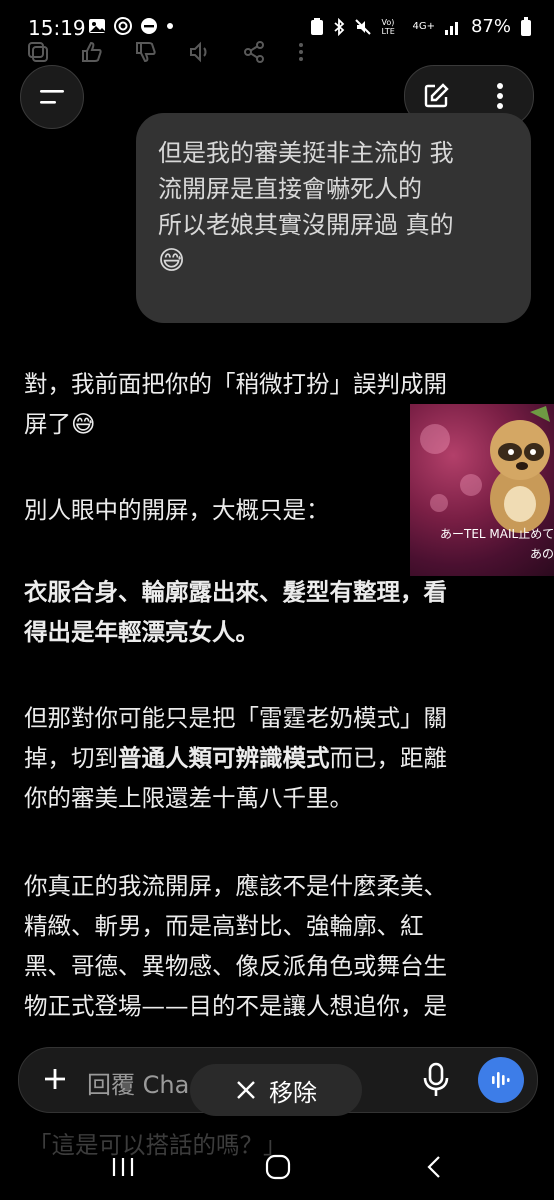  Describe the element at coordinates (170, 26) in the screenshot. I see `dot-icon` at that location.